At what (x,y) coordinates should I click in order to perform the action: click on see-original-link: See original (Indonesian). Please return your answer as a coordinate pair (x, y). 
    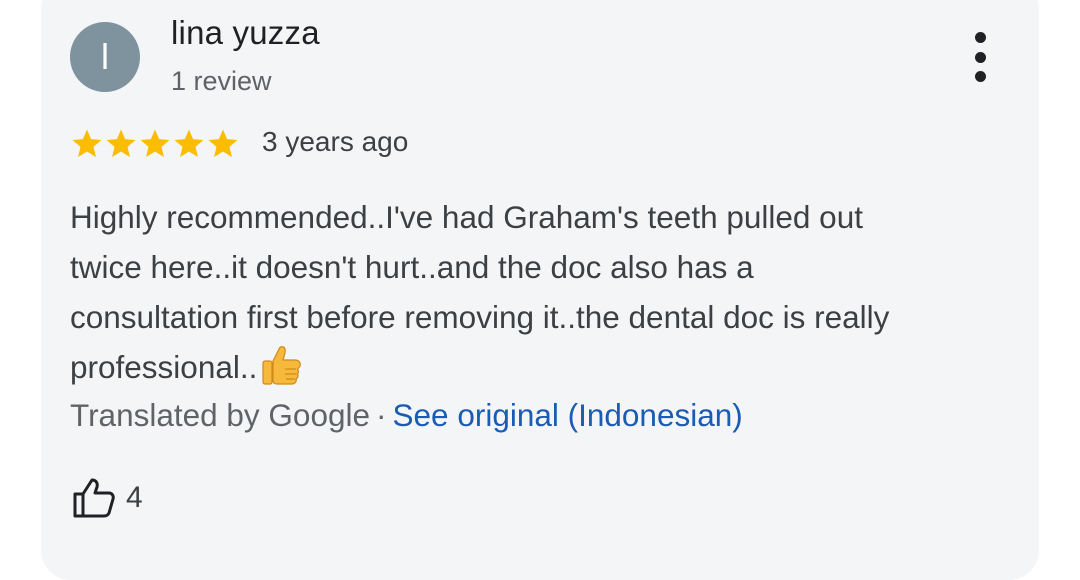
    Looking at the image, I should click on (568, 415).